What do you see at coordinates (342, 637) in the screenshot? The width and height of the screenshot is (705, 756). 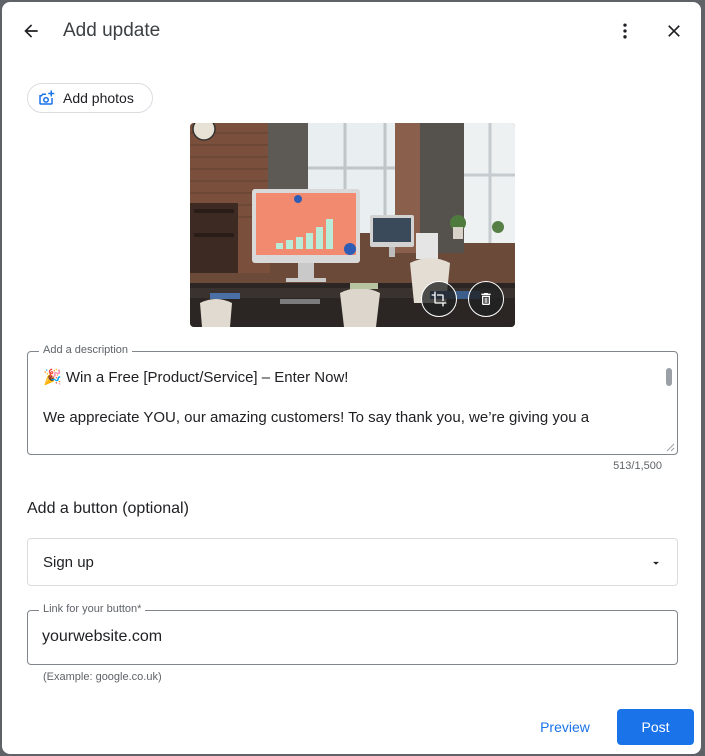 I see `button-link-input` at bounding box center [342, 637].